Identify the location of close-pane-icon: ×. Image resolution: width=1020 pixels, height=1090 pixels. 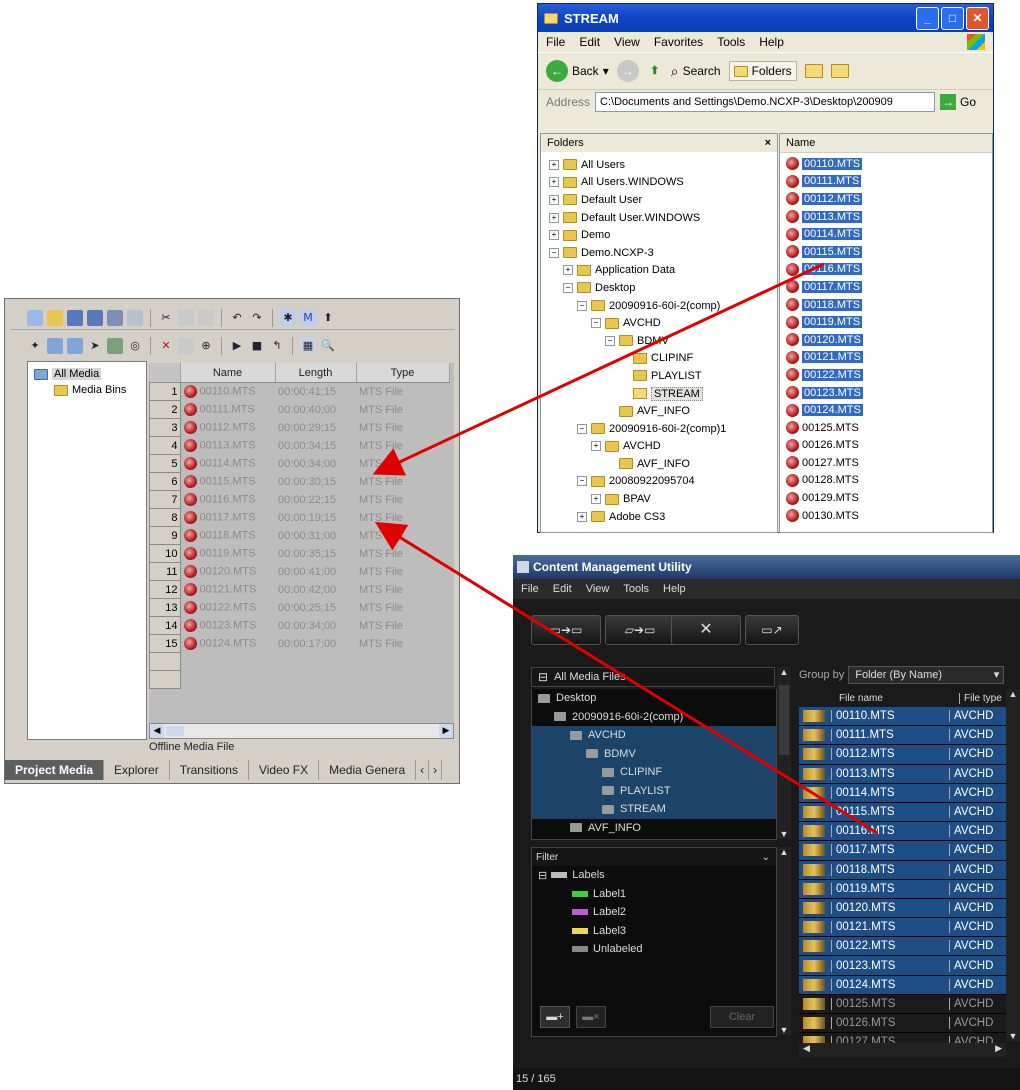
(768, 143).